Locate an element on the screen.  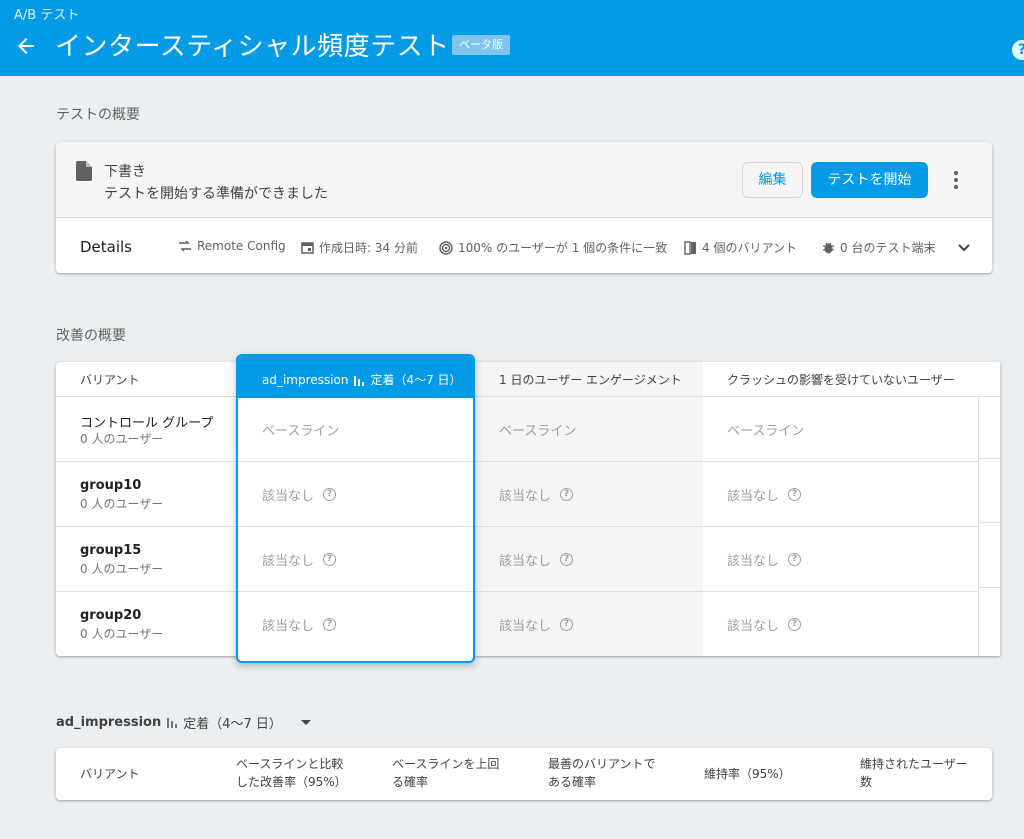
back-arrow-icon is located at coordinates (26, 46).